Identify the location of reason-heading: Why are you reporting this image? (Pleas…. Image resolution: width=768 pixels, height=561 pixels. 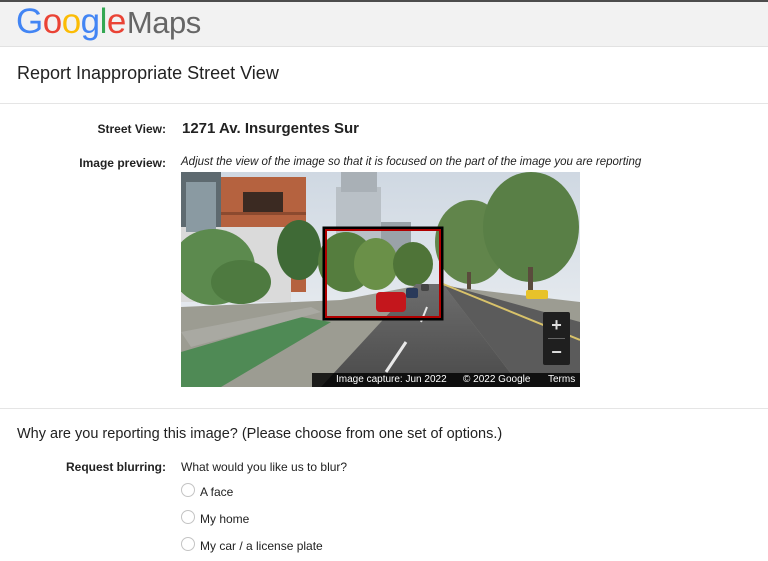
(260, 434).